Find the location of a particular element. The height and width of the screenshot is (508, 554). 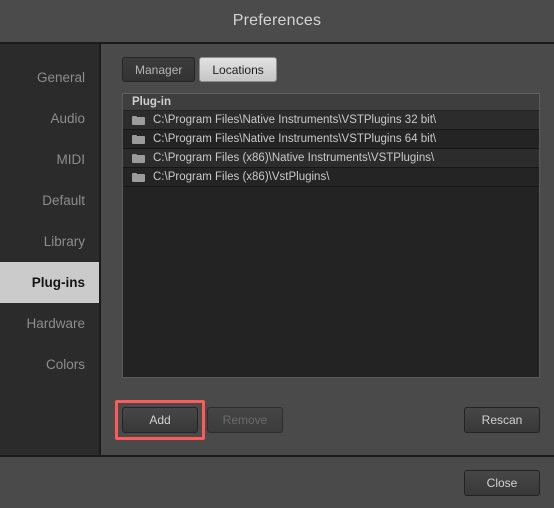

window-title: Preferences is located at coordinates (277, 20).